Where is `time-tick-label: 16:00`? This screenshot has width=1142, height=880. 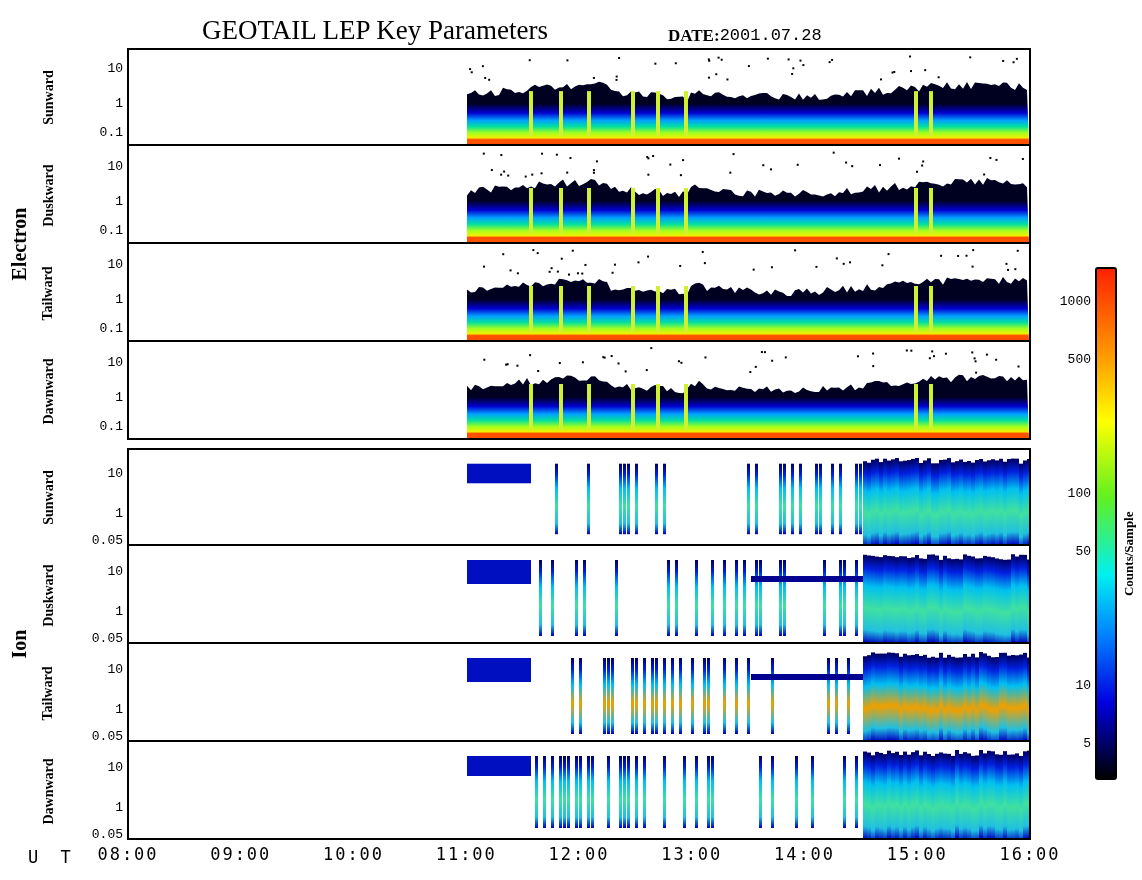
time-tick-label: 16:00 is located at coordinates (1030, 854).